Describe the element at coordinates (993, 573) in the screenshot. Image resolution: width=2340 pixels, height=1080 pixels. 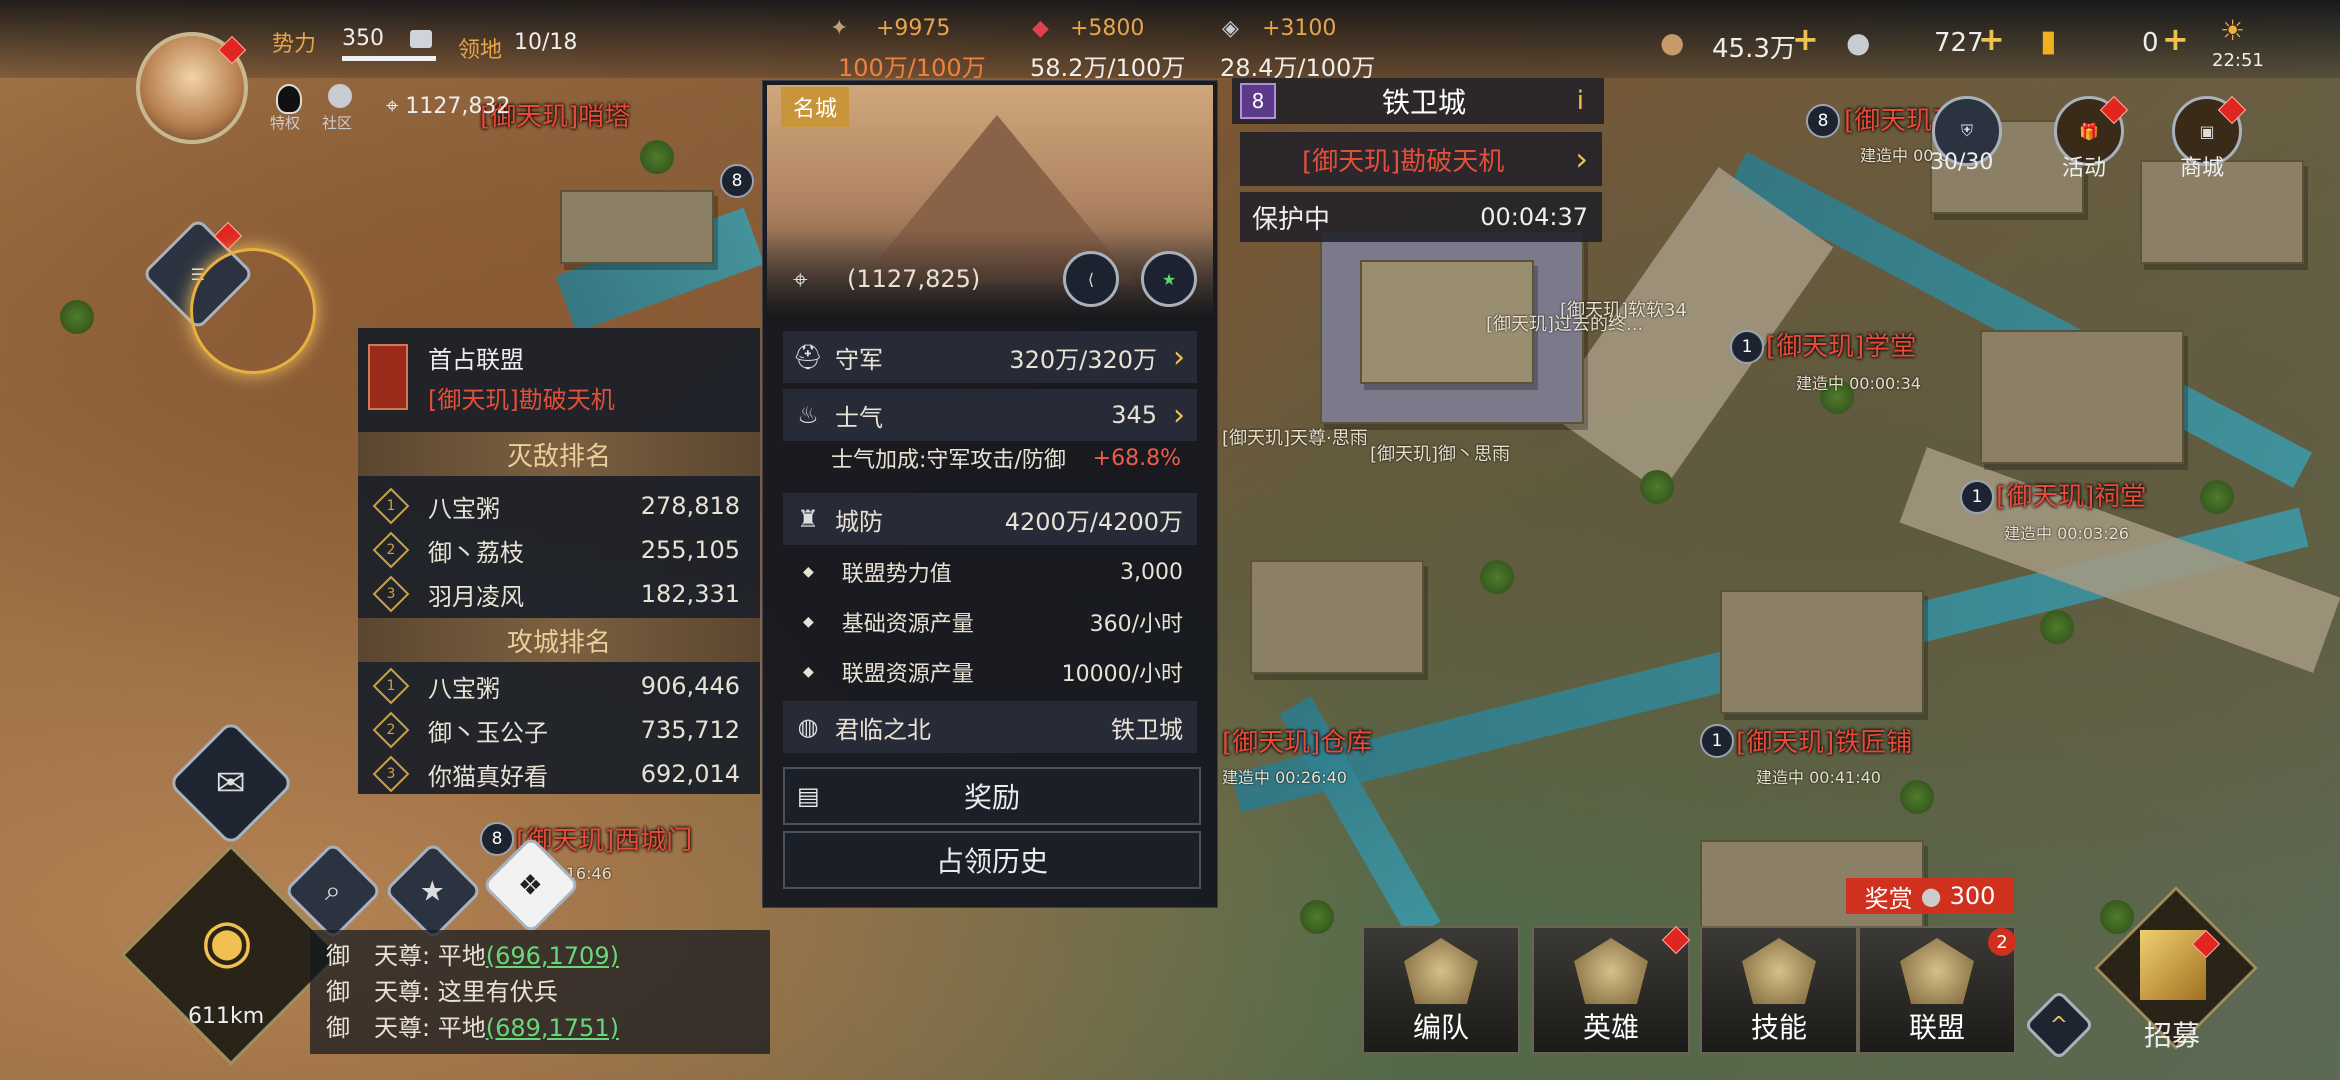
I see `alliance-power-row: ◆ 联盟势力值 3,000` at that location.